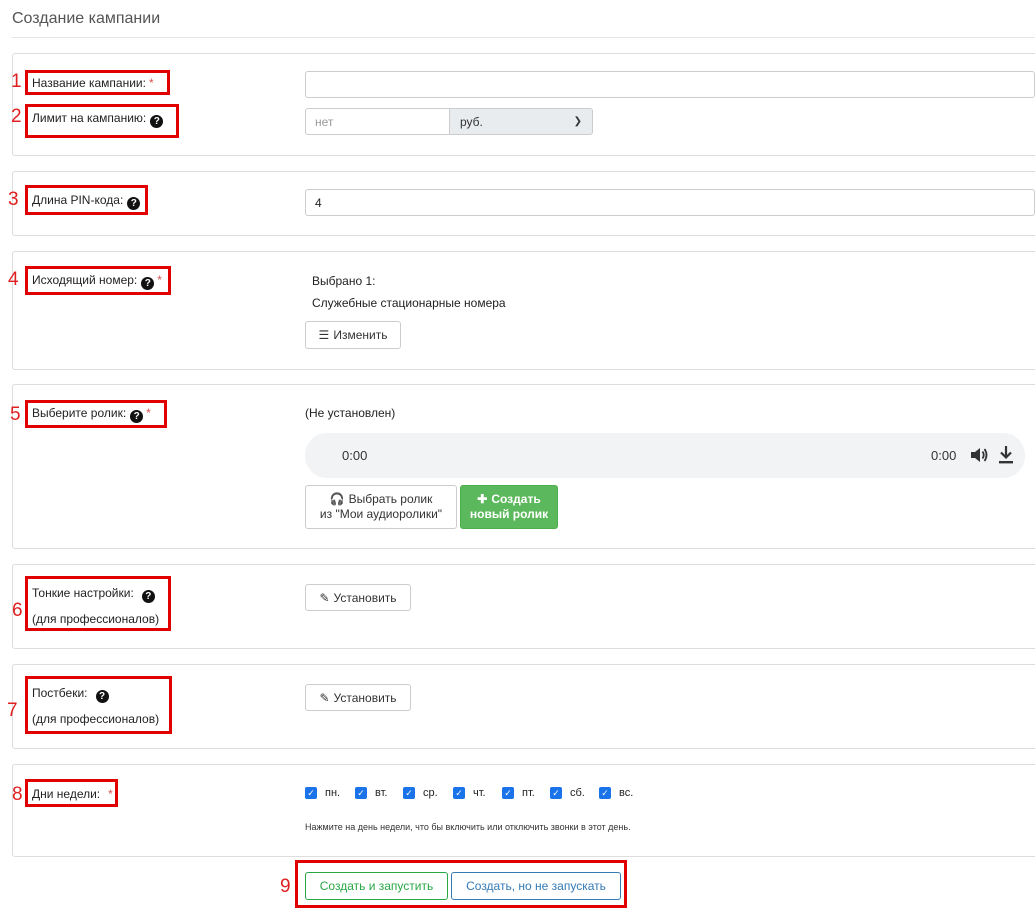 The height and width of the screenshot is (910, 1035). I want to click on create-no-start-button: Создать, но не запускать, so click(536, 886).